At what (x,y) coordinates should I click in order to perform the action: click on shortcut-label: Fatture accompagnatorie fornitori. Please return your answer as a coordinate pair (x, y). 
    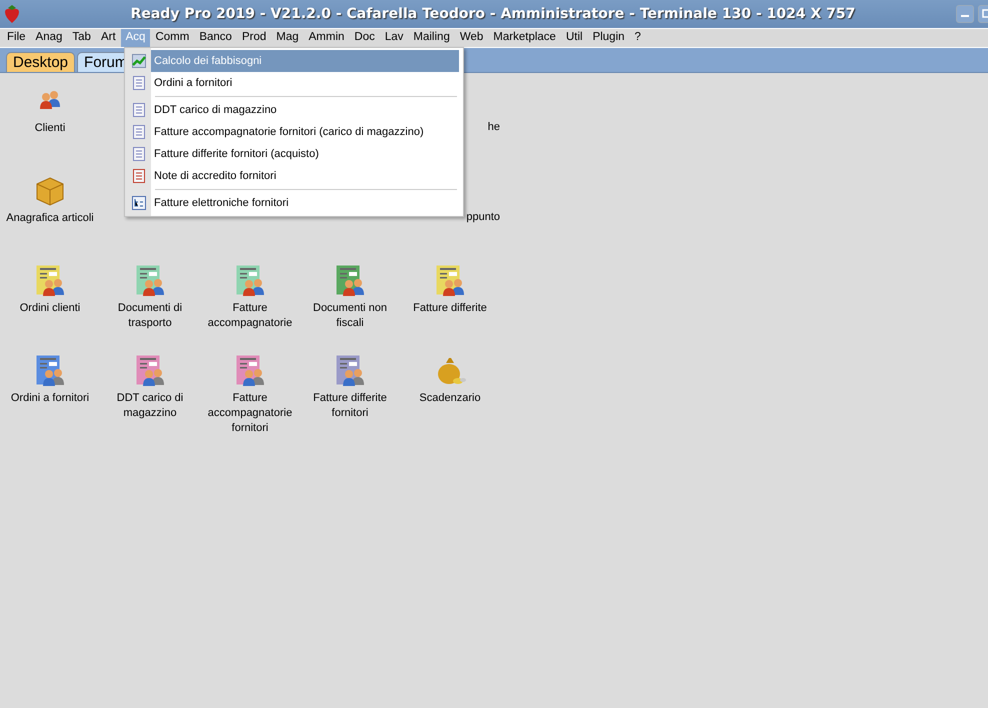
    Looking at the image, I should click on (250, 413).